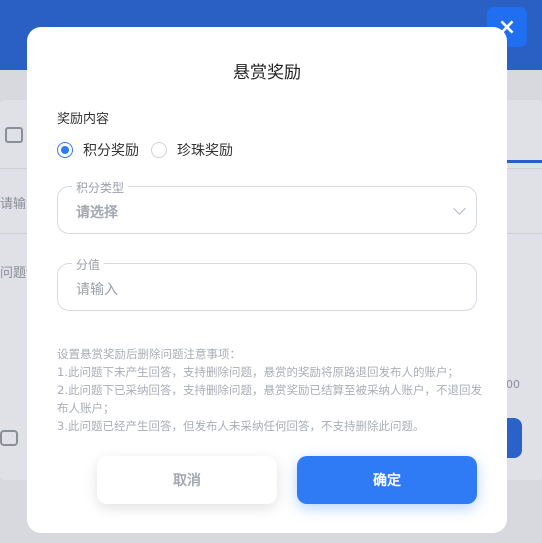  Describe the element at coordinates (88, 264) in the screenshot. I see `score-legend: 分值` at that location.